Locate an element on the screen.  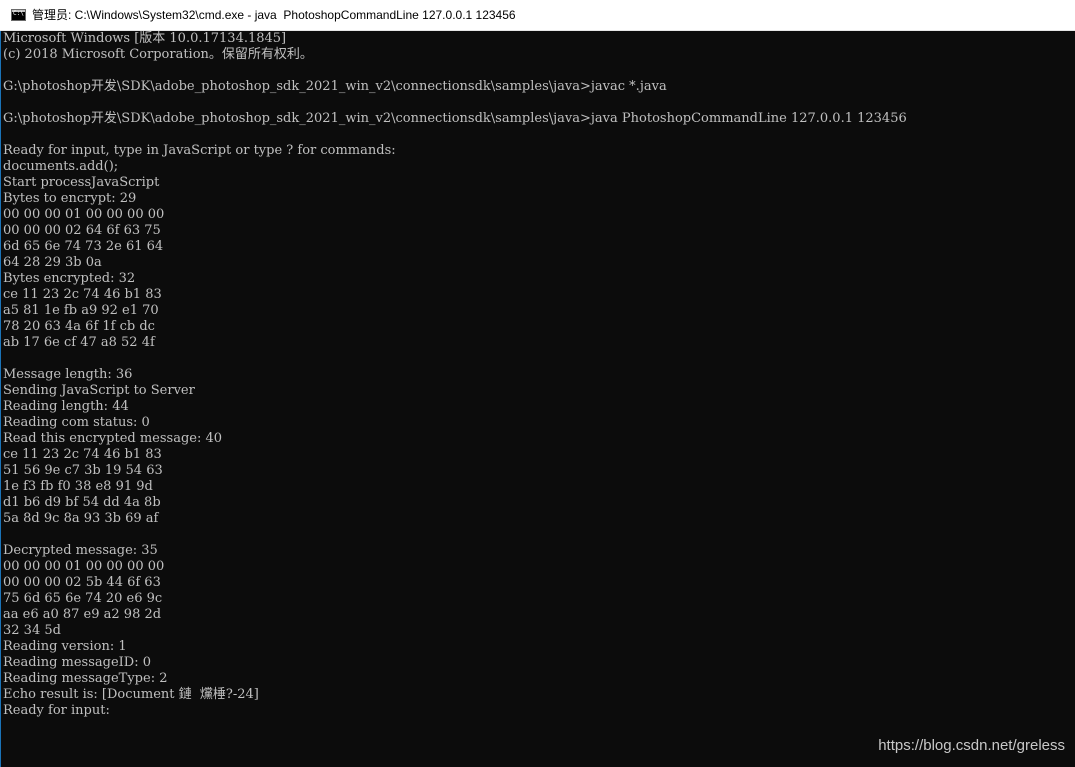
window-left-border is located at coordinates (0, 399).